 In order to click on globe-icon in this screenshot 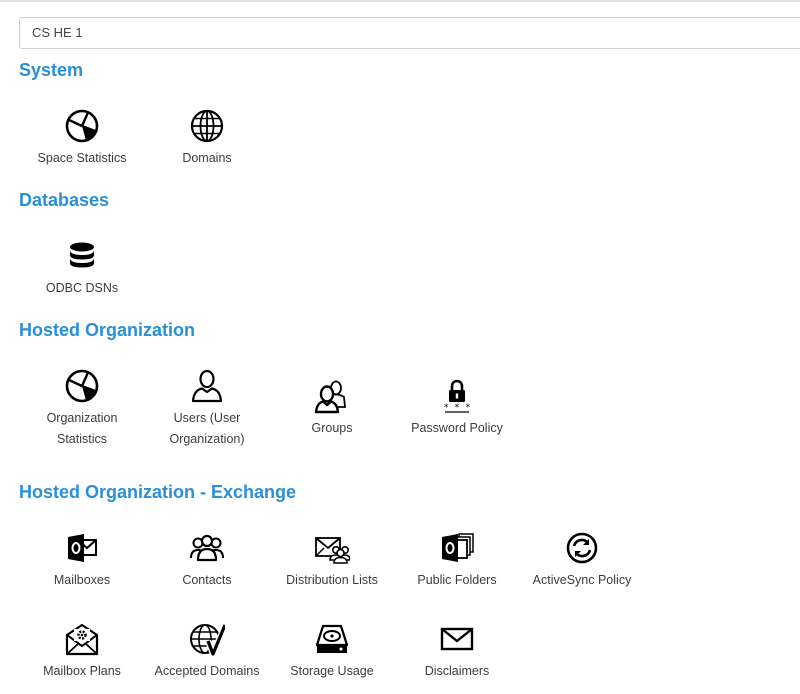, I will do `click(207, 126)`.